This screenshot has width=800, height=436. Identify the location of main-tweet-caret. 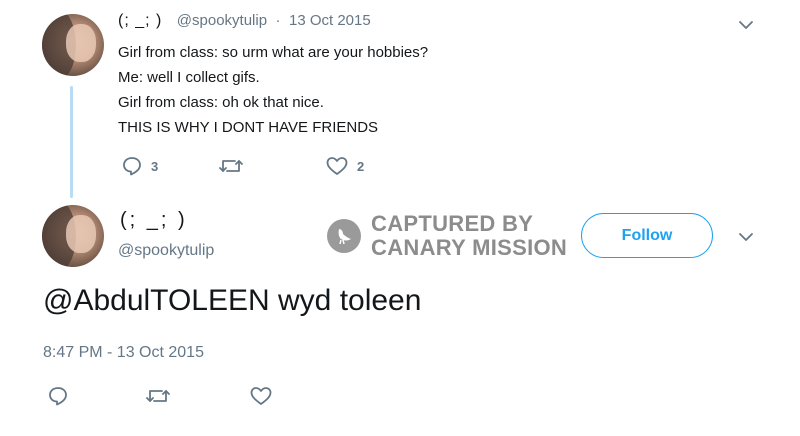
(746, 239).